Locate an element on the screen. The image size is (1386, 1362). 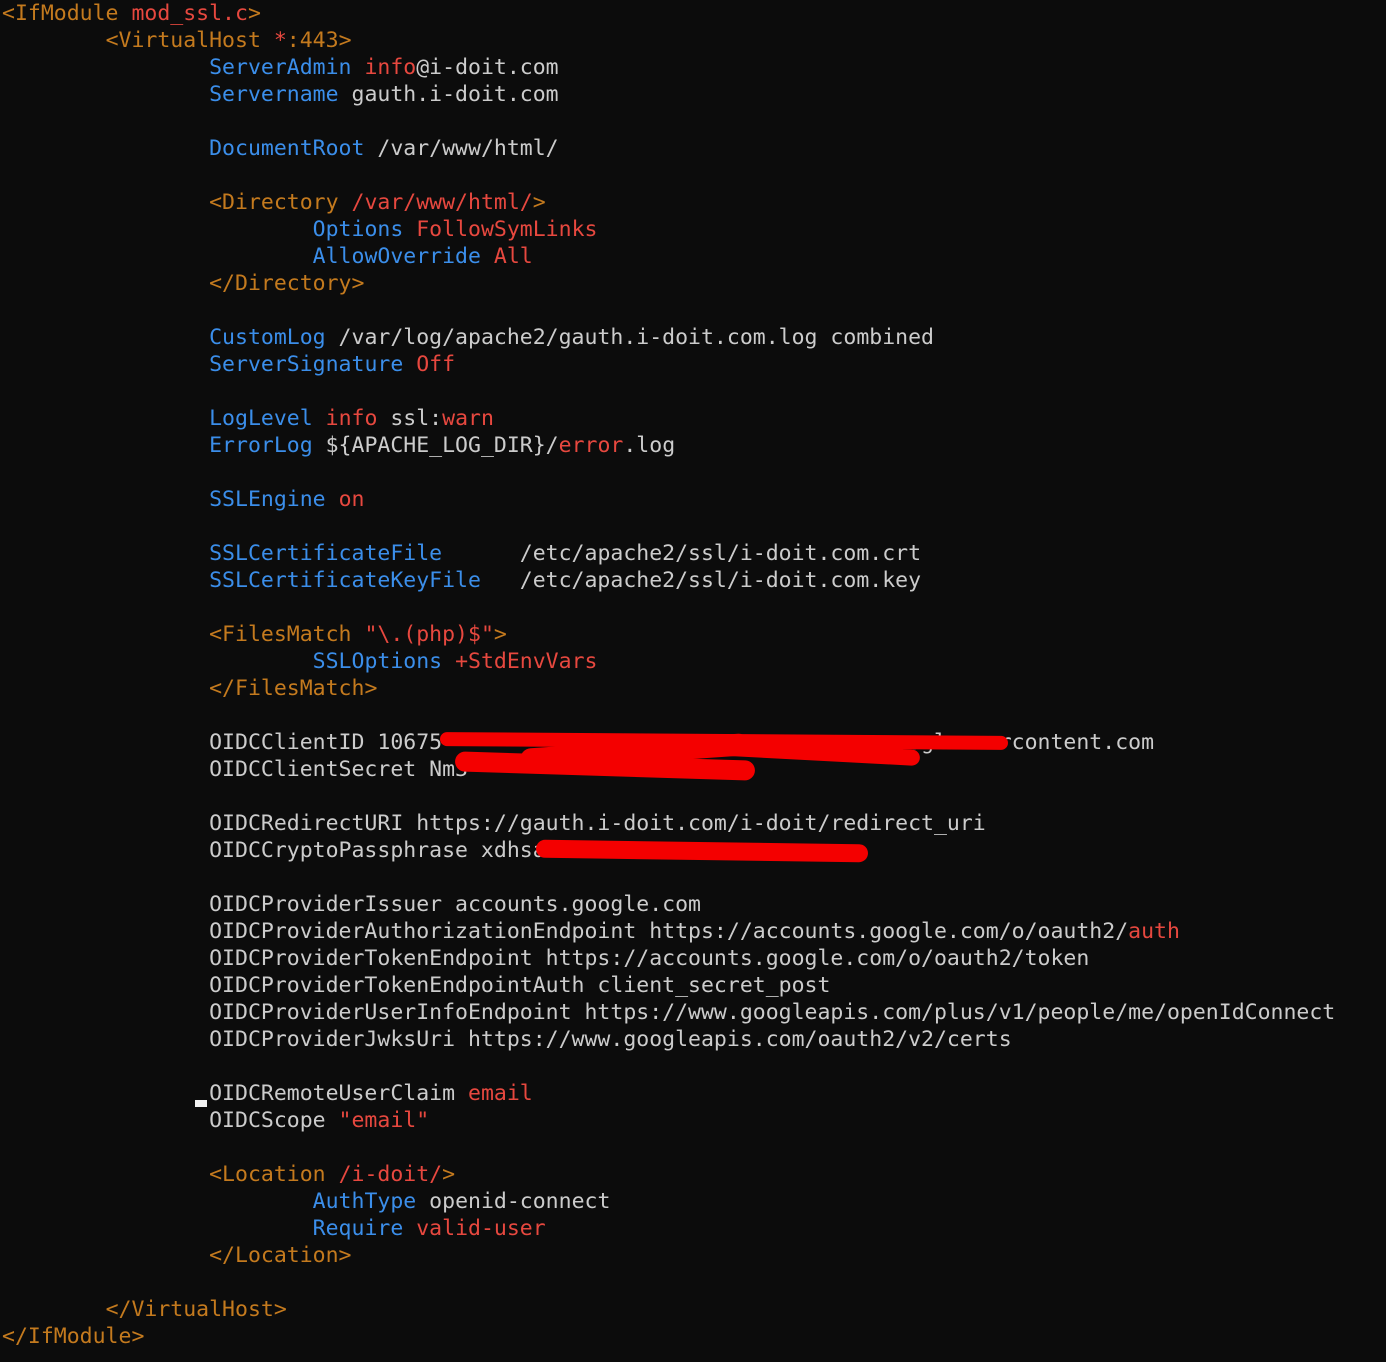
code-token: @i-doit.com is located at coordinates (487, 67).